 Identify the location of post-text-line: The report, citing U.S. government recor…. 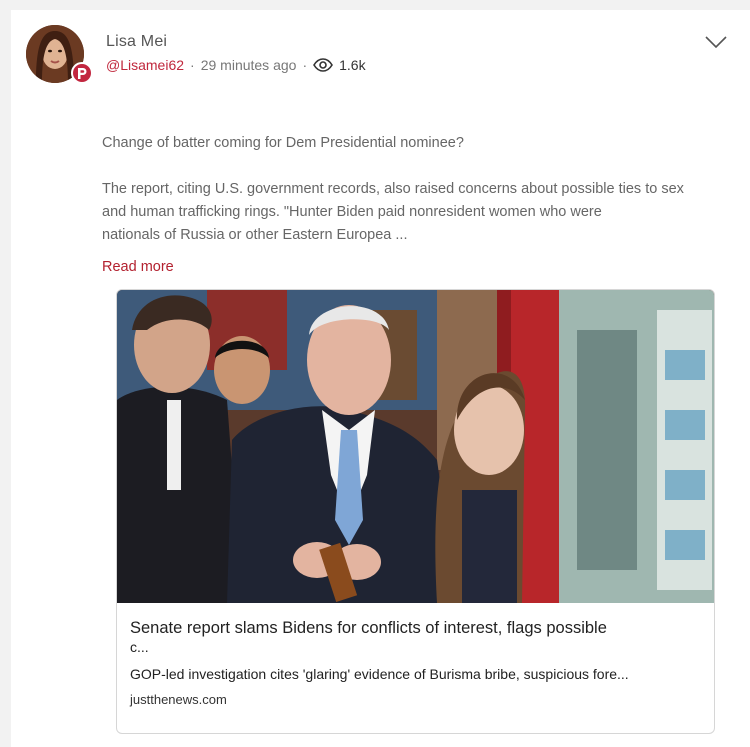
(393, 189).